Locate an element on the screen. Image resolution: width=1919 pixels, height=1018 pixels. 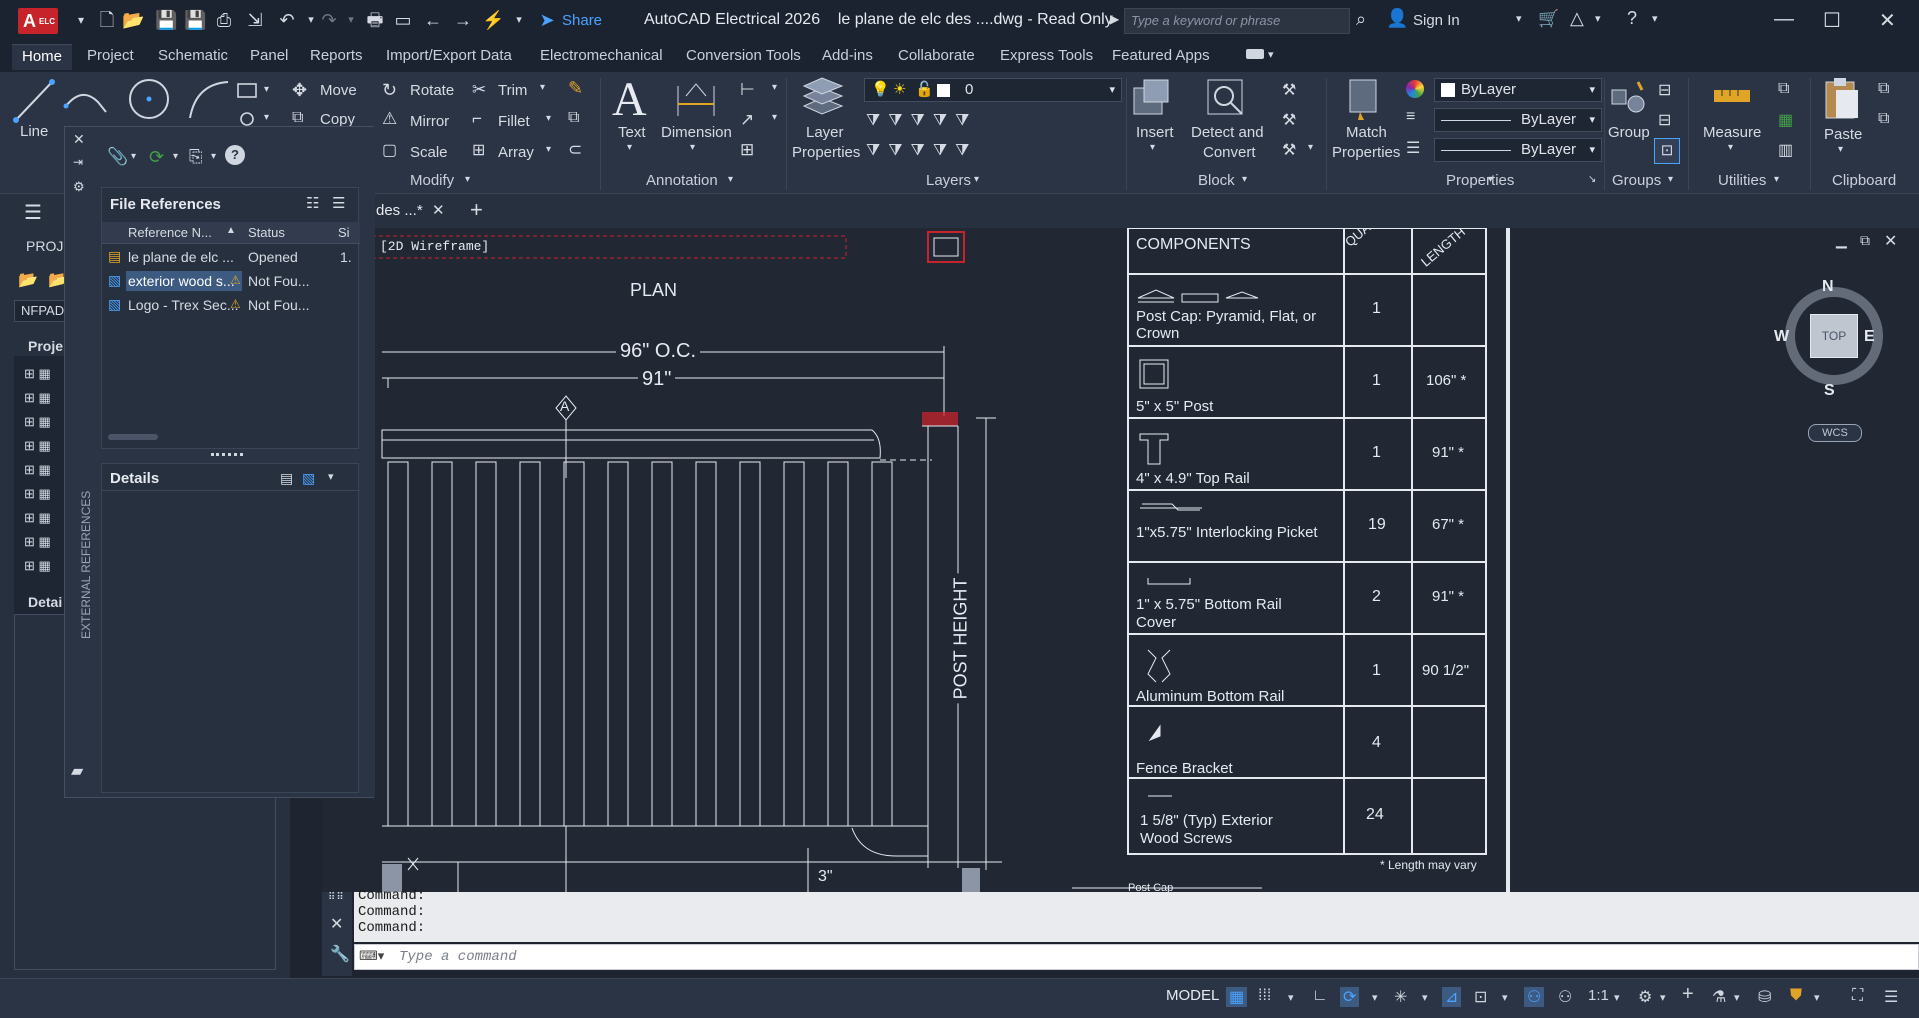
layer-dropdown: 💡 ☀ 🔓 0 ▾ is located at coordinates (993, 90).